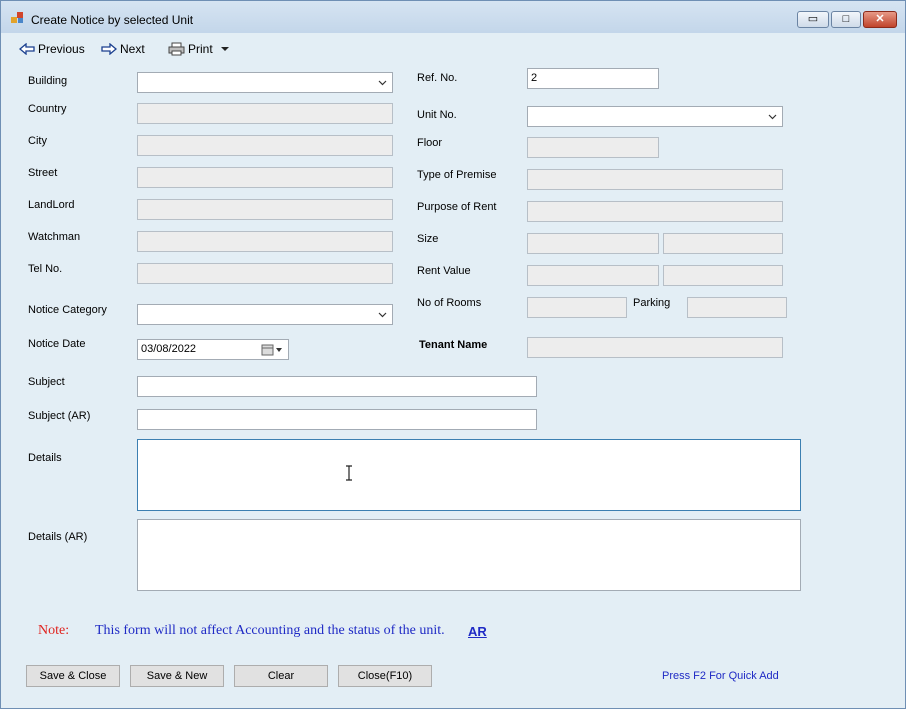 The image size is (906, 709). Describe the element at coordinates (58, 537) in the screenshot. I see `details-ar-label: Details (AR)` at that location.